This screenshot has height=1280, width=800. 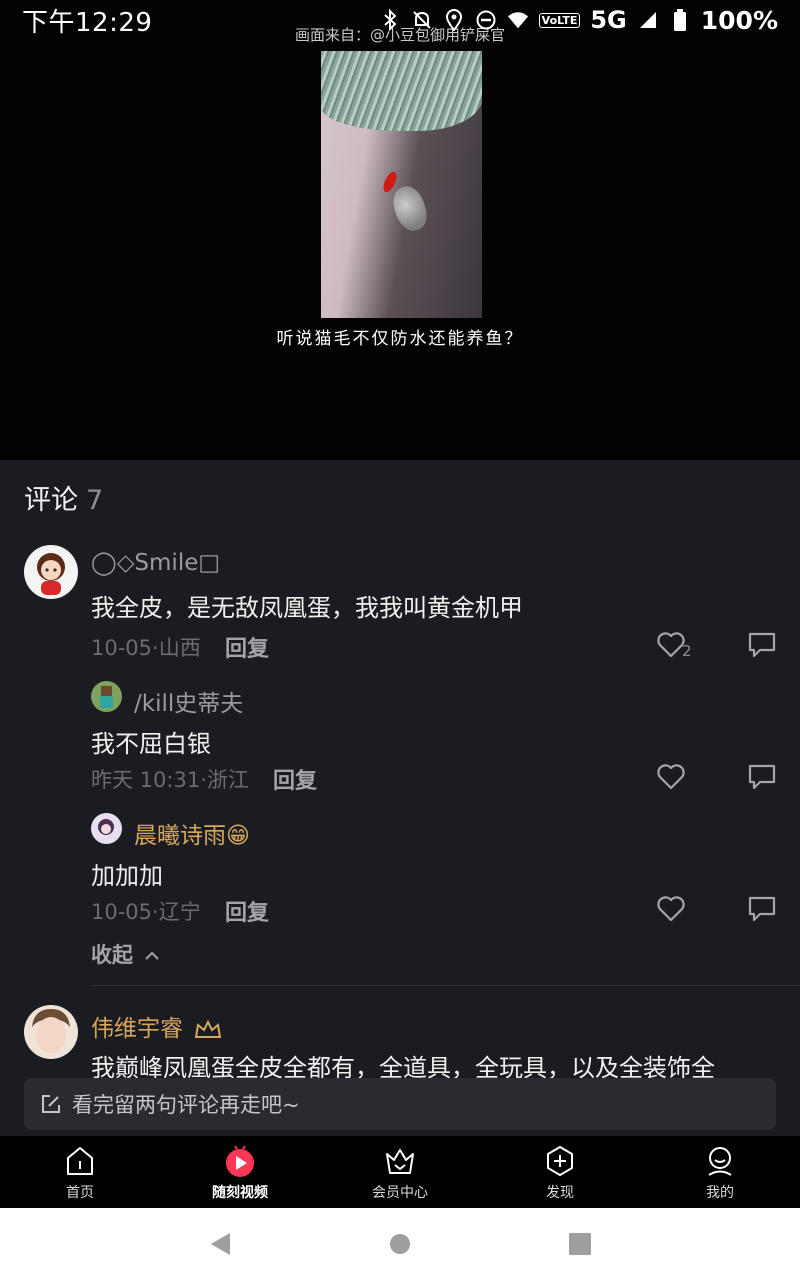 I want to click on bottom-tab-bar: 首页 随刻视频 会员中心 发现 我的, so click(x=400, y=1172).